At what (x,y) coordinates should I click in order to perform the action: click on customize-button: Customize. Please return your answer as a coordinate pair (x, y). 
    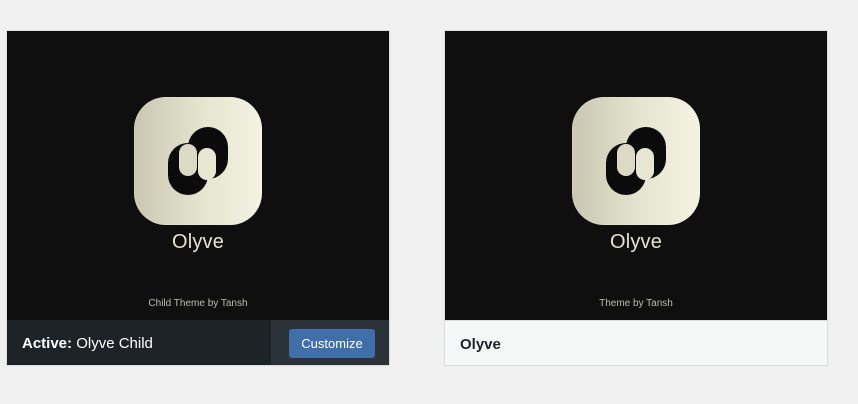
    Looking at the image, I should click on (332, 343).